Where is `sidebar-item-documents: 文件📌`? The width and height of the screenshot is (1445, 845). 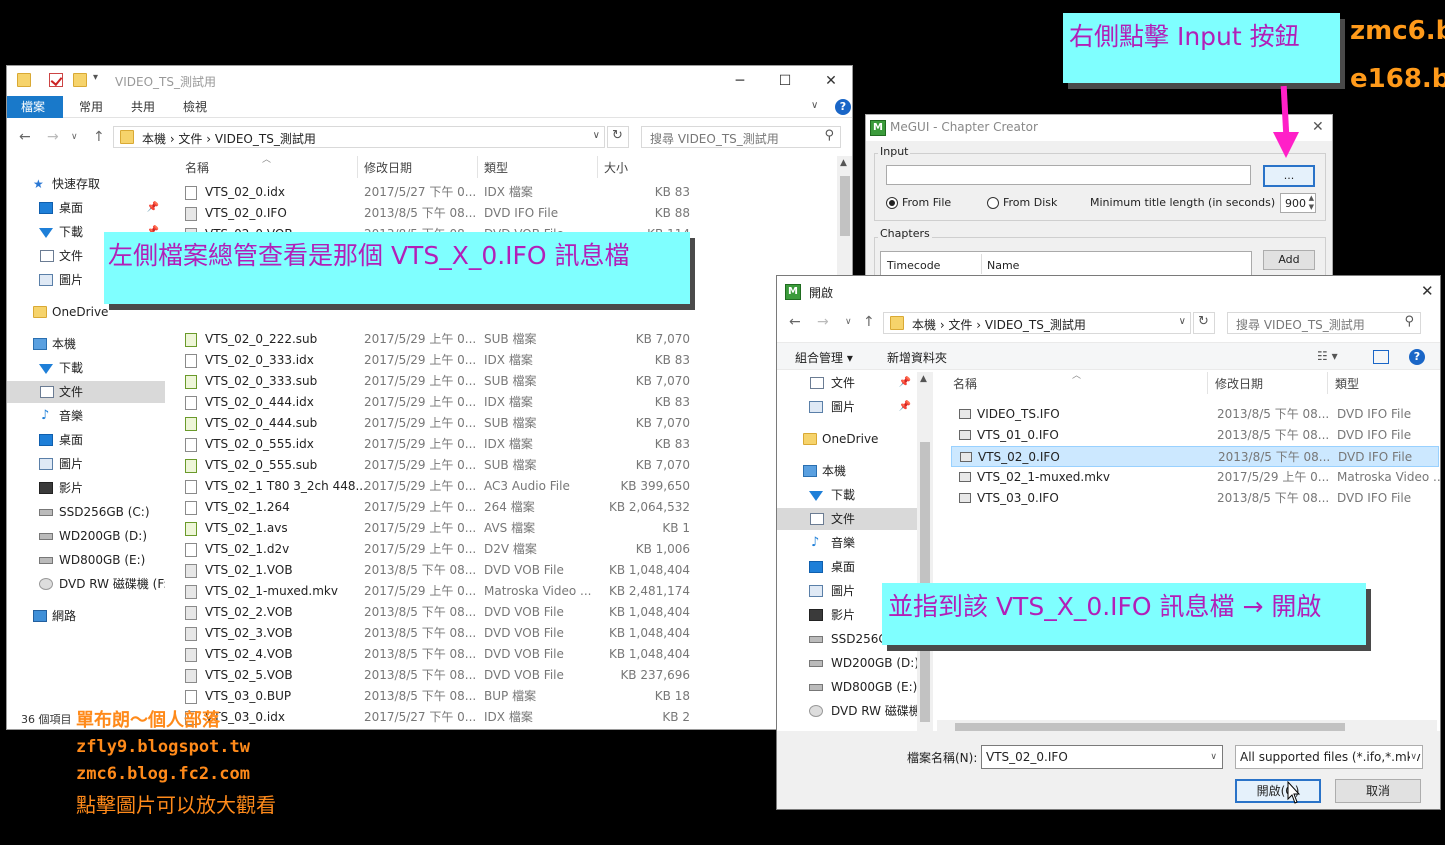
sidebar-item-documents: 文件📌 is located at coordinates (847, 383).